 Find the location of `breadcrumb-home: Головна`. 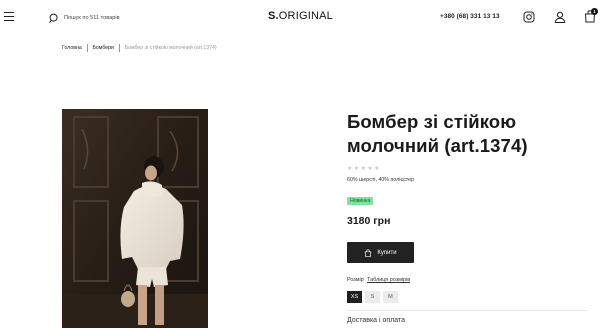

breadcrumb-home: Головна is located at coordinates (72, 48).